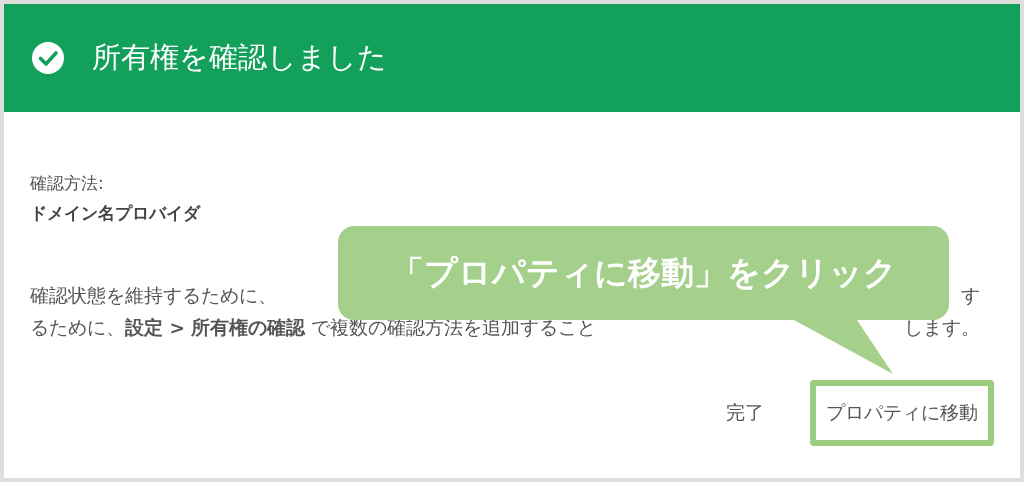 This screenshot has width=1024, height=482. Describe the element at coordinates (902, 413) in the screenshot. I see `highlighted-button: プロパティに移動` at that location.